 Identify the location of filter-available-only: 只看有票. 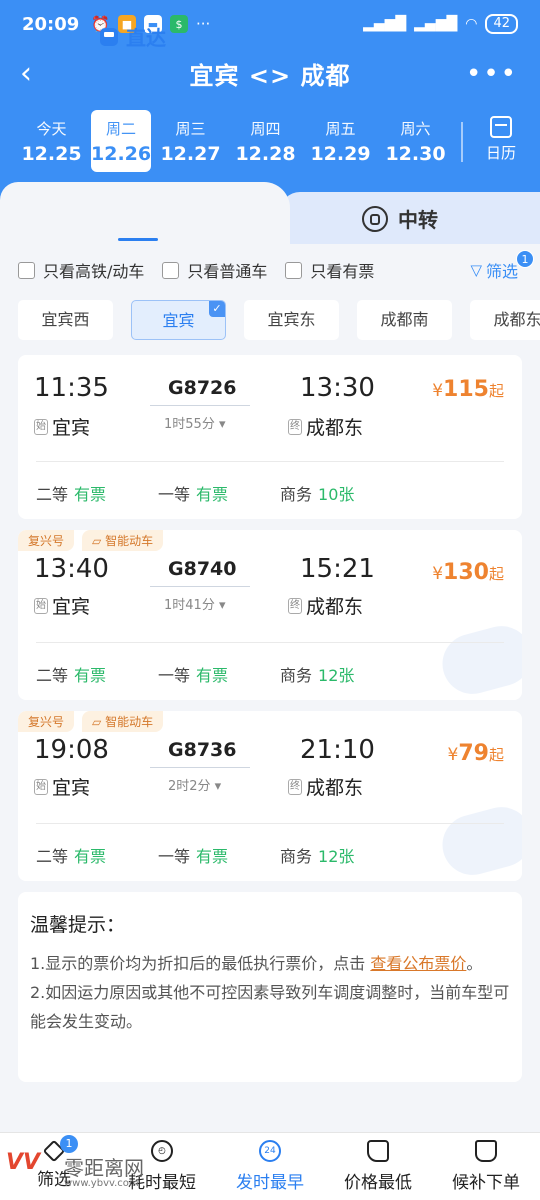
(329, 270).